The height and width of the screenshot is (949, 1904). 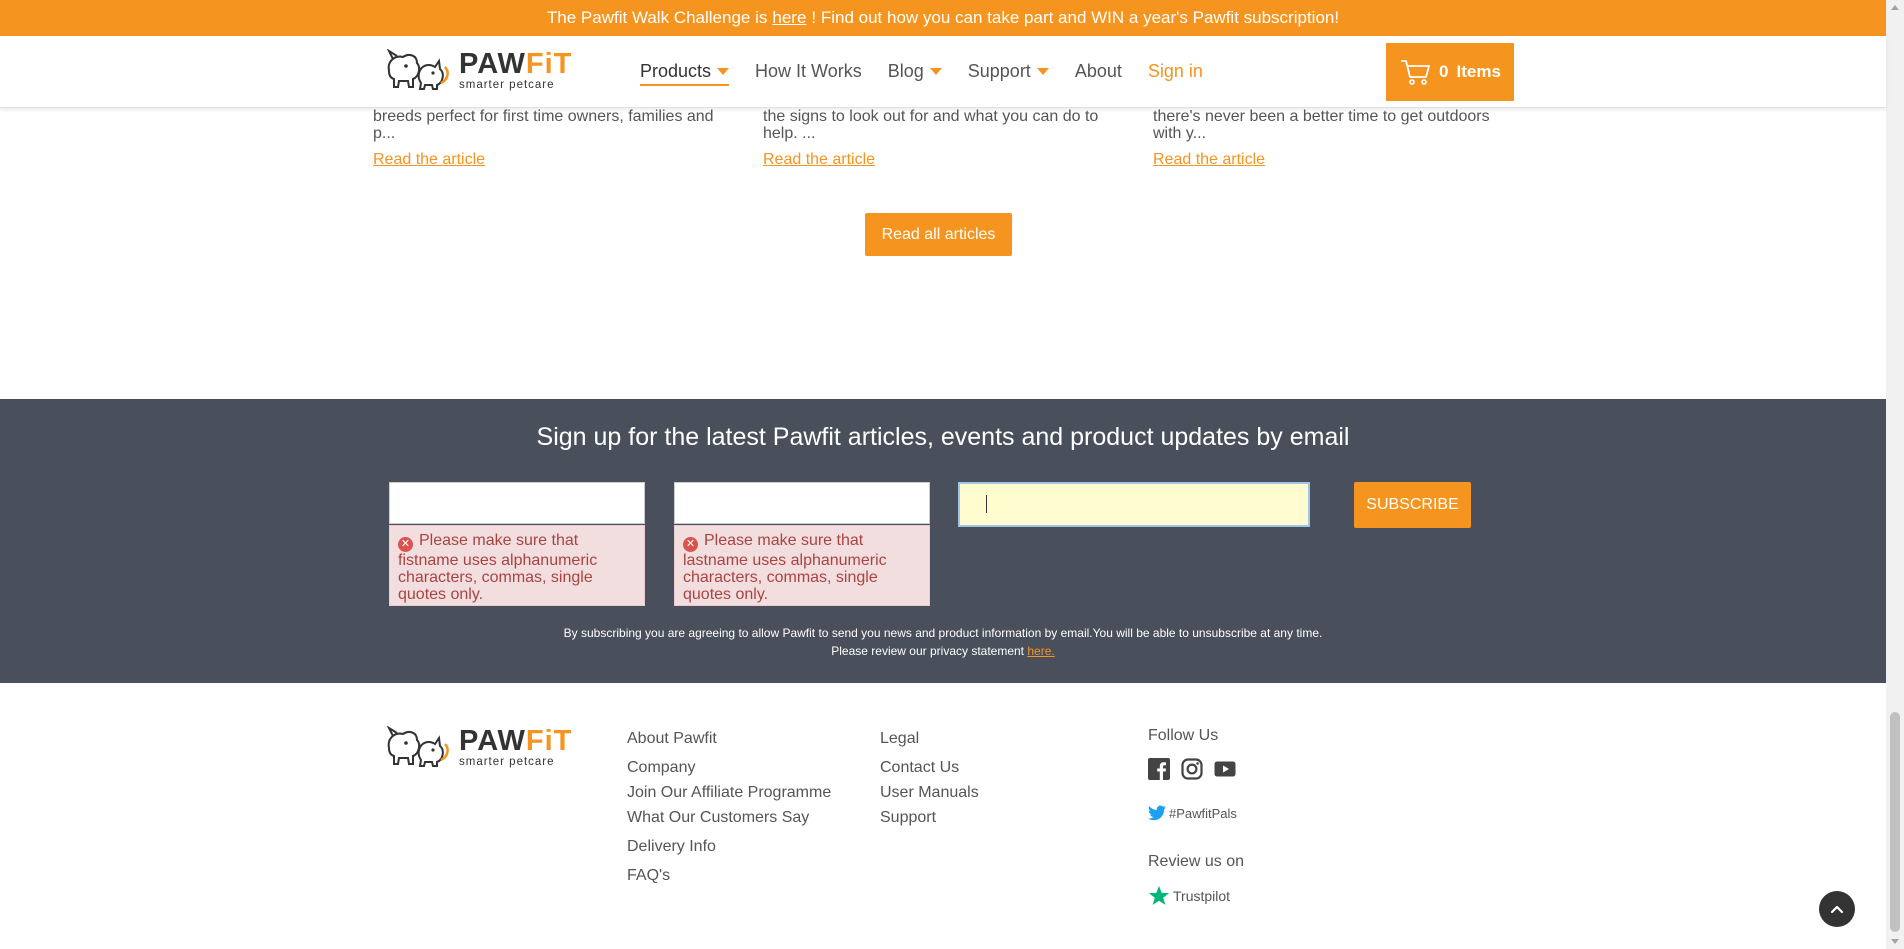 What do you see at coordinates (899, 739) in the screenshot?
I see `footer-link-legal: Legal` at bounding box center [899, 739].